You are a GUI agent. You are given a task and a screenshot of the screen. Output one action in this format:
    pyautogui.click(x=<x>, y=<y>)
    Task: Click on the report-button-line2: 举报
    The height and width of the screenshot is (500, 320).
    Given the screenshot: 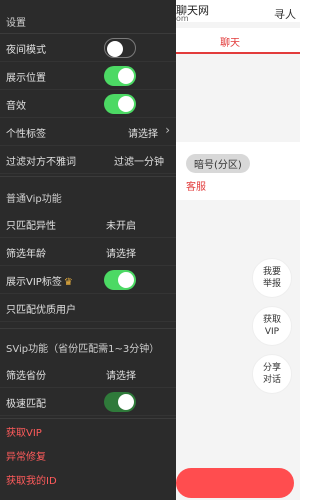 What is the action you would take?
    pyautogui.click(x=271, y=284)
    